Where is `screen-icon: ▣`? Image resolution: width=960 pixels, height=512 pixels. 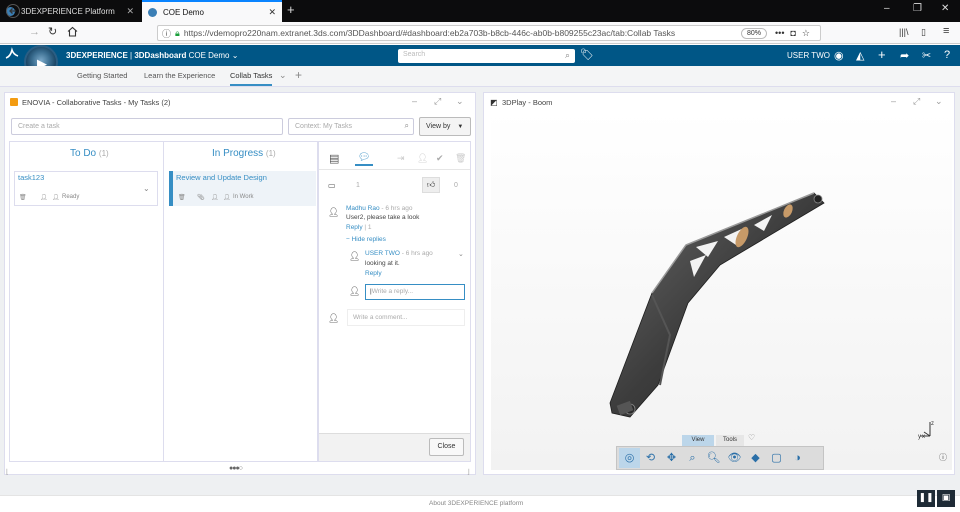
screen-icon: ▣ is located at coordinates (946, 498).